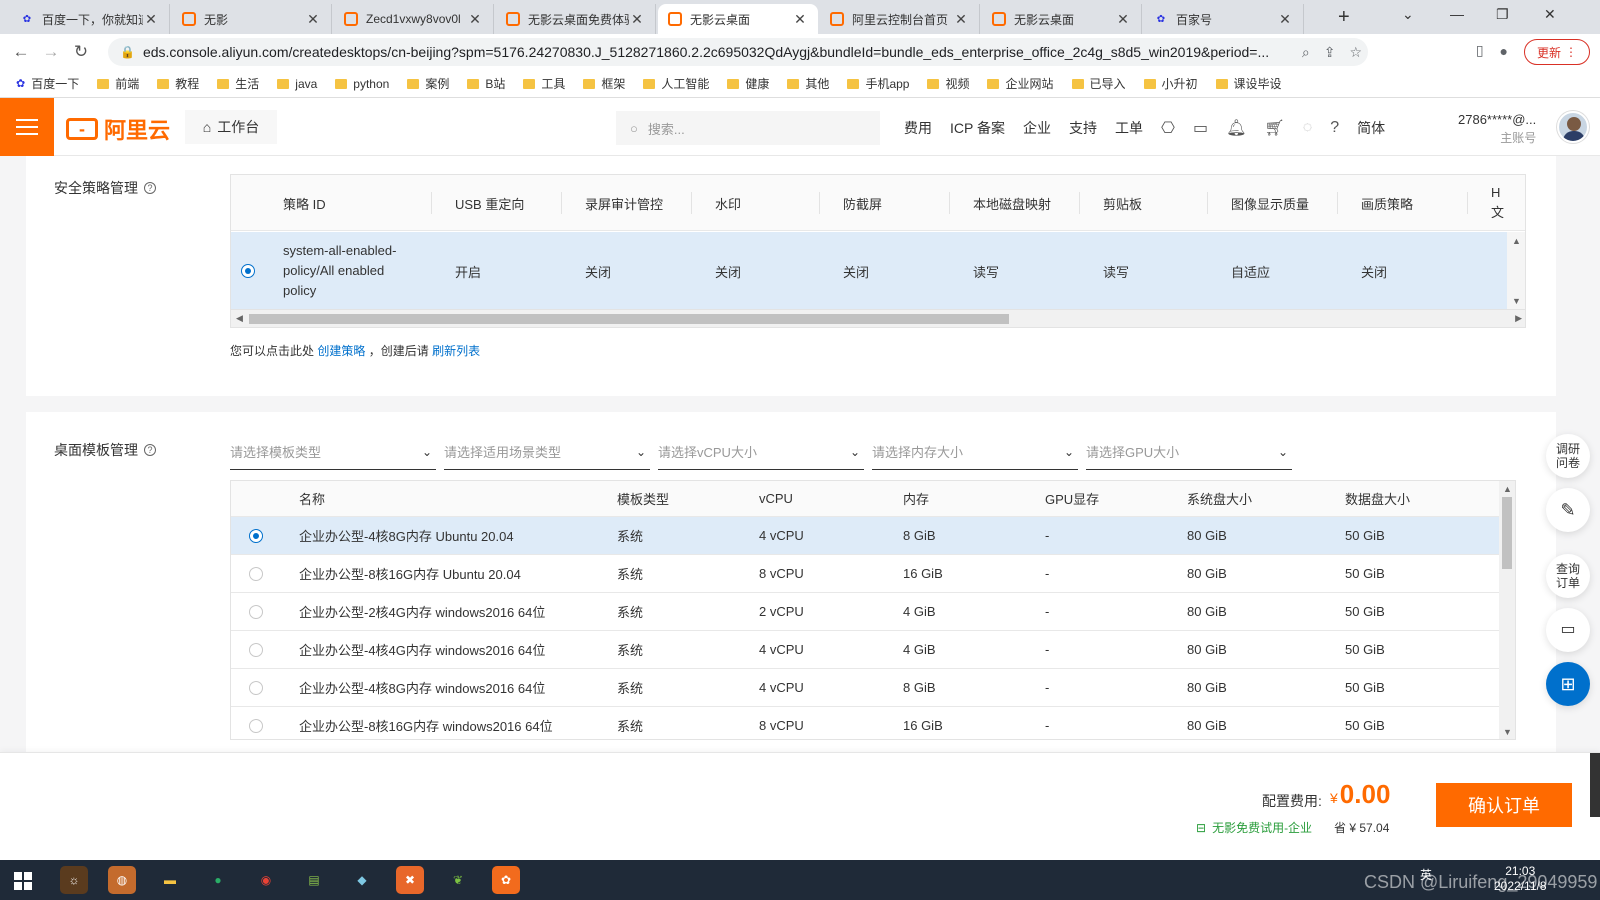 The height and width of the screenshot is (900, 1600). What do you see at coordinates (333, 452) in the screenshot?
I see `filter-select: 请选择模板类型 ⌄` at bounding box center [333, 452].